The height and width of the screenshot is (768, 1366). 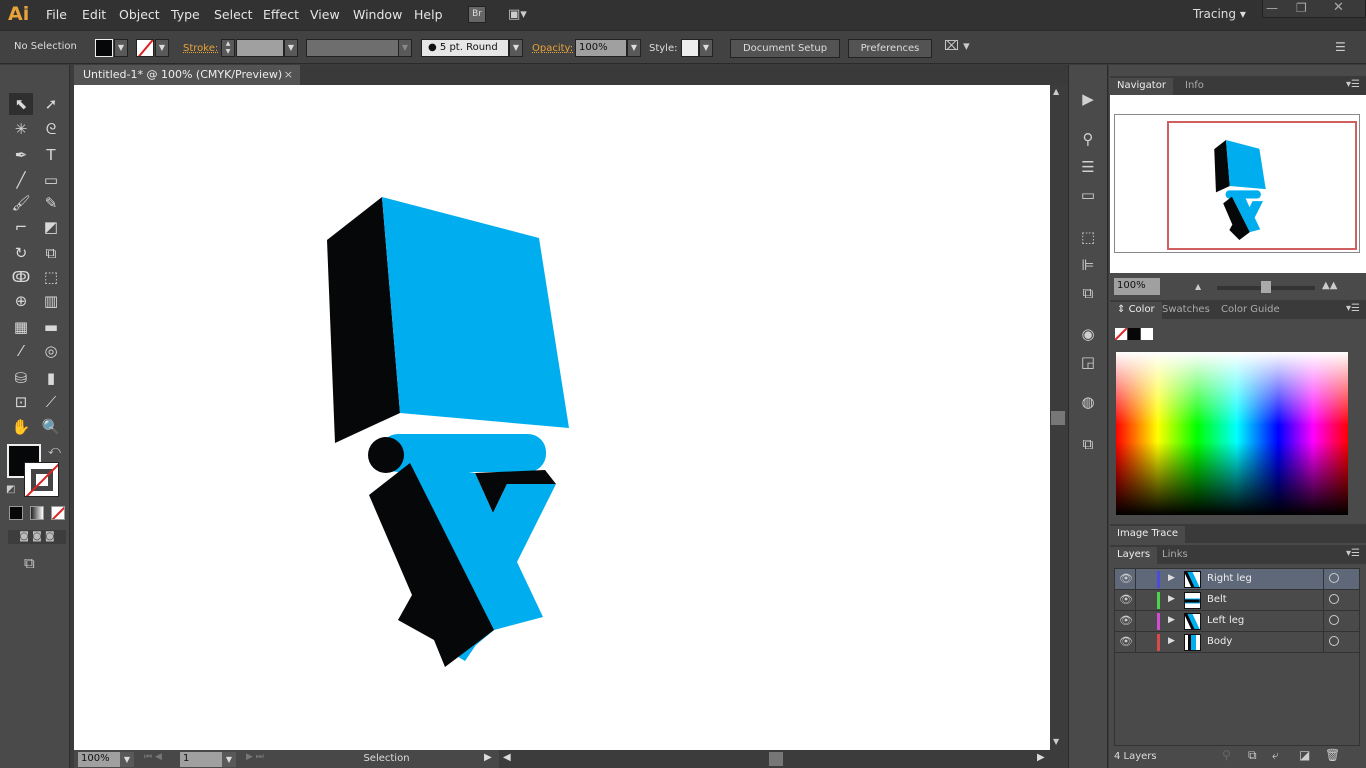 What do you see at coordinates (58, 513) in the screenshot?
I see `none-mode-button` at bounding box center [58, 513].